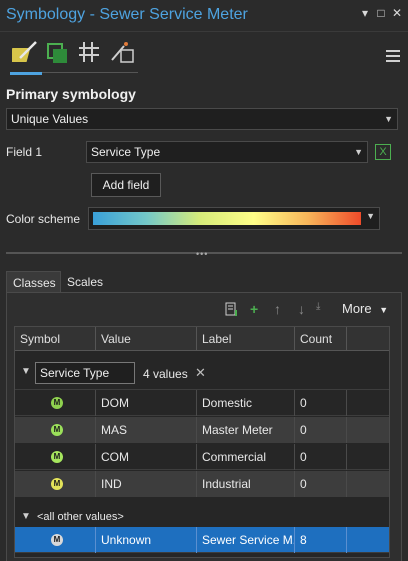 The height and width of the screenshot is (561, 408). I want to click on table-row-selected: M Unknown Sewer Service M... 8, so click(202, 540).